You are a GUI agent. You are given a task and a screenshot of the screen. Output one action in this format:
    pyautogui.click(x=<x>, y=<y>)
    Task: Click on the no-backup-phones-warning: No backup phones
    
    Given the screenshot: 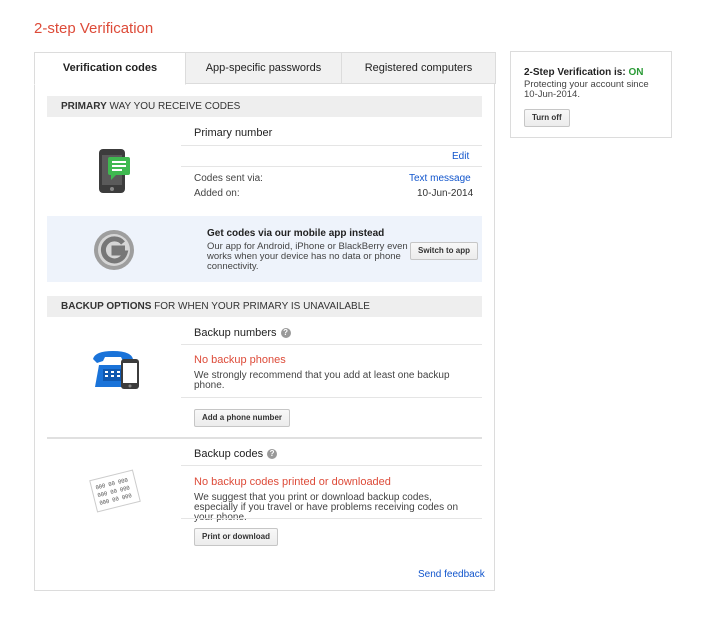 What is the action you would take?
    pyautogui.click(x=240, y=360)
    